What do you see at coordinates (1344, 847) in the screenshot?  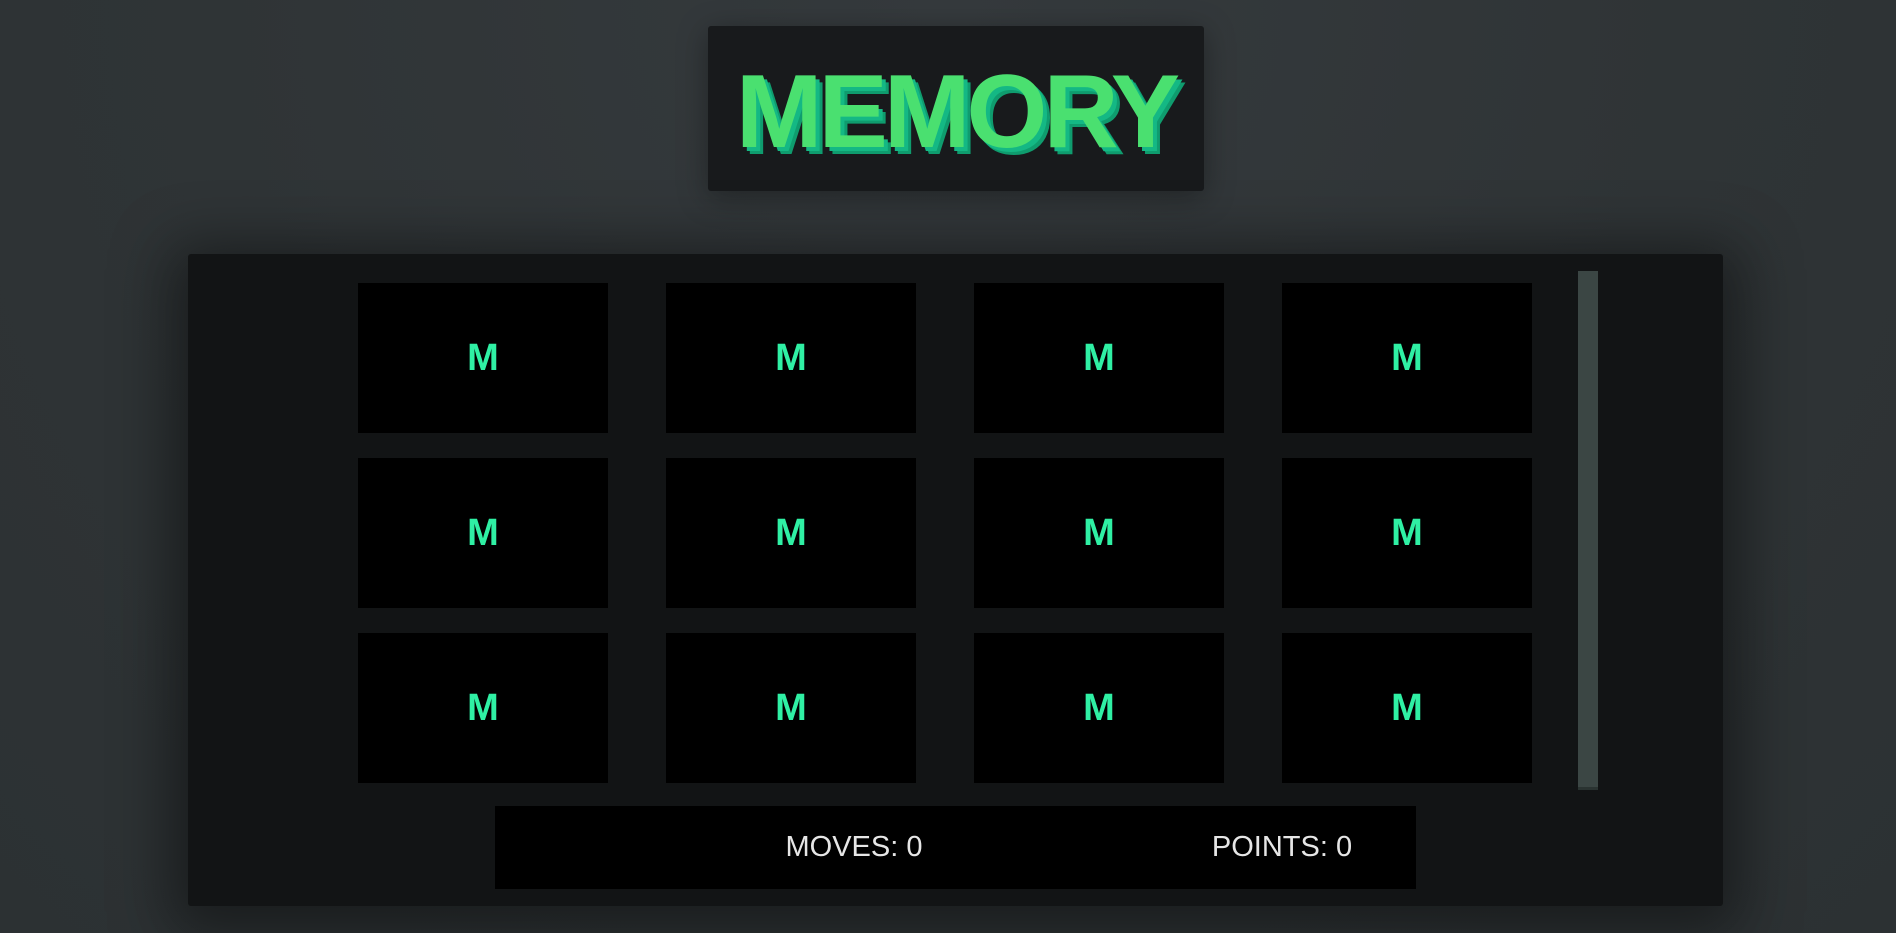 I see `points-value: 0` at bounding box center [1344, 847].